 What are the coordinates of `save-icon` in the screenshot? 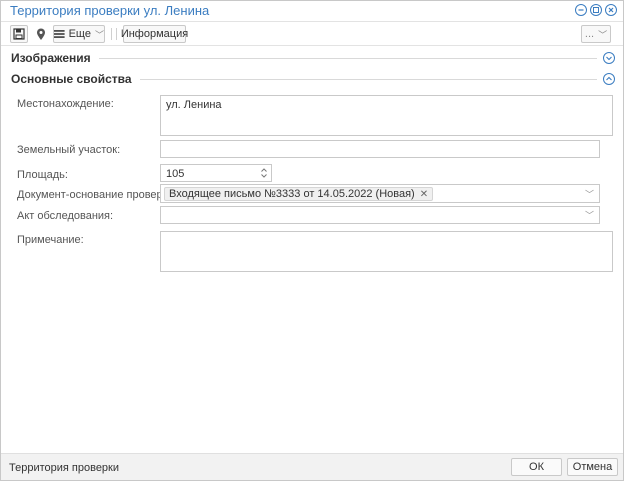 It's located at (19, 34).